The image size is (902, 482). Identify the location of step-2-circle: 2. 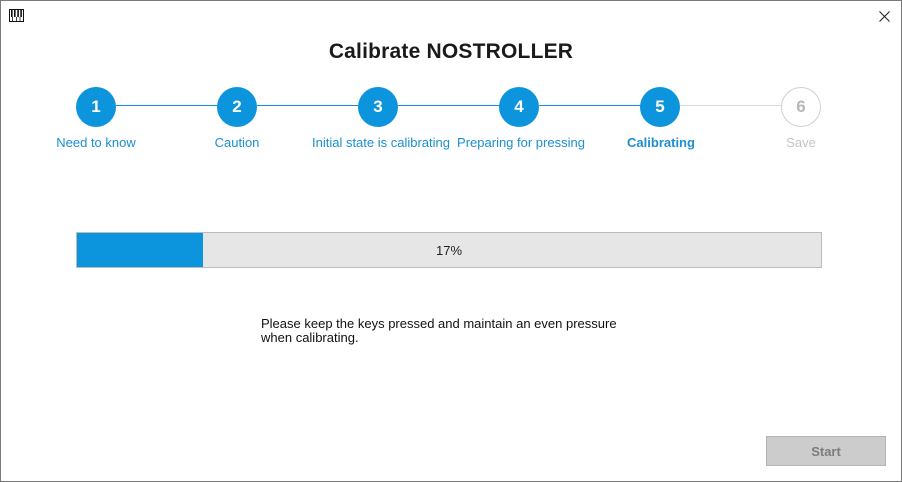
(237, 107).